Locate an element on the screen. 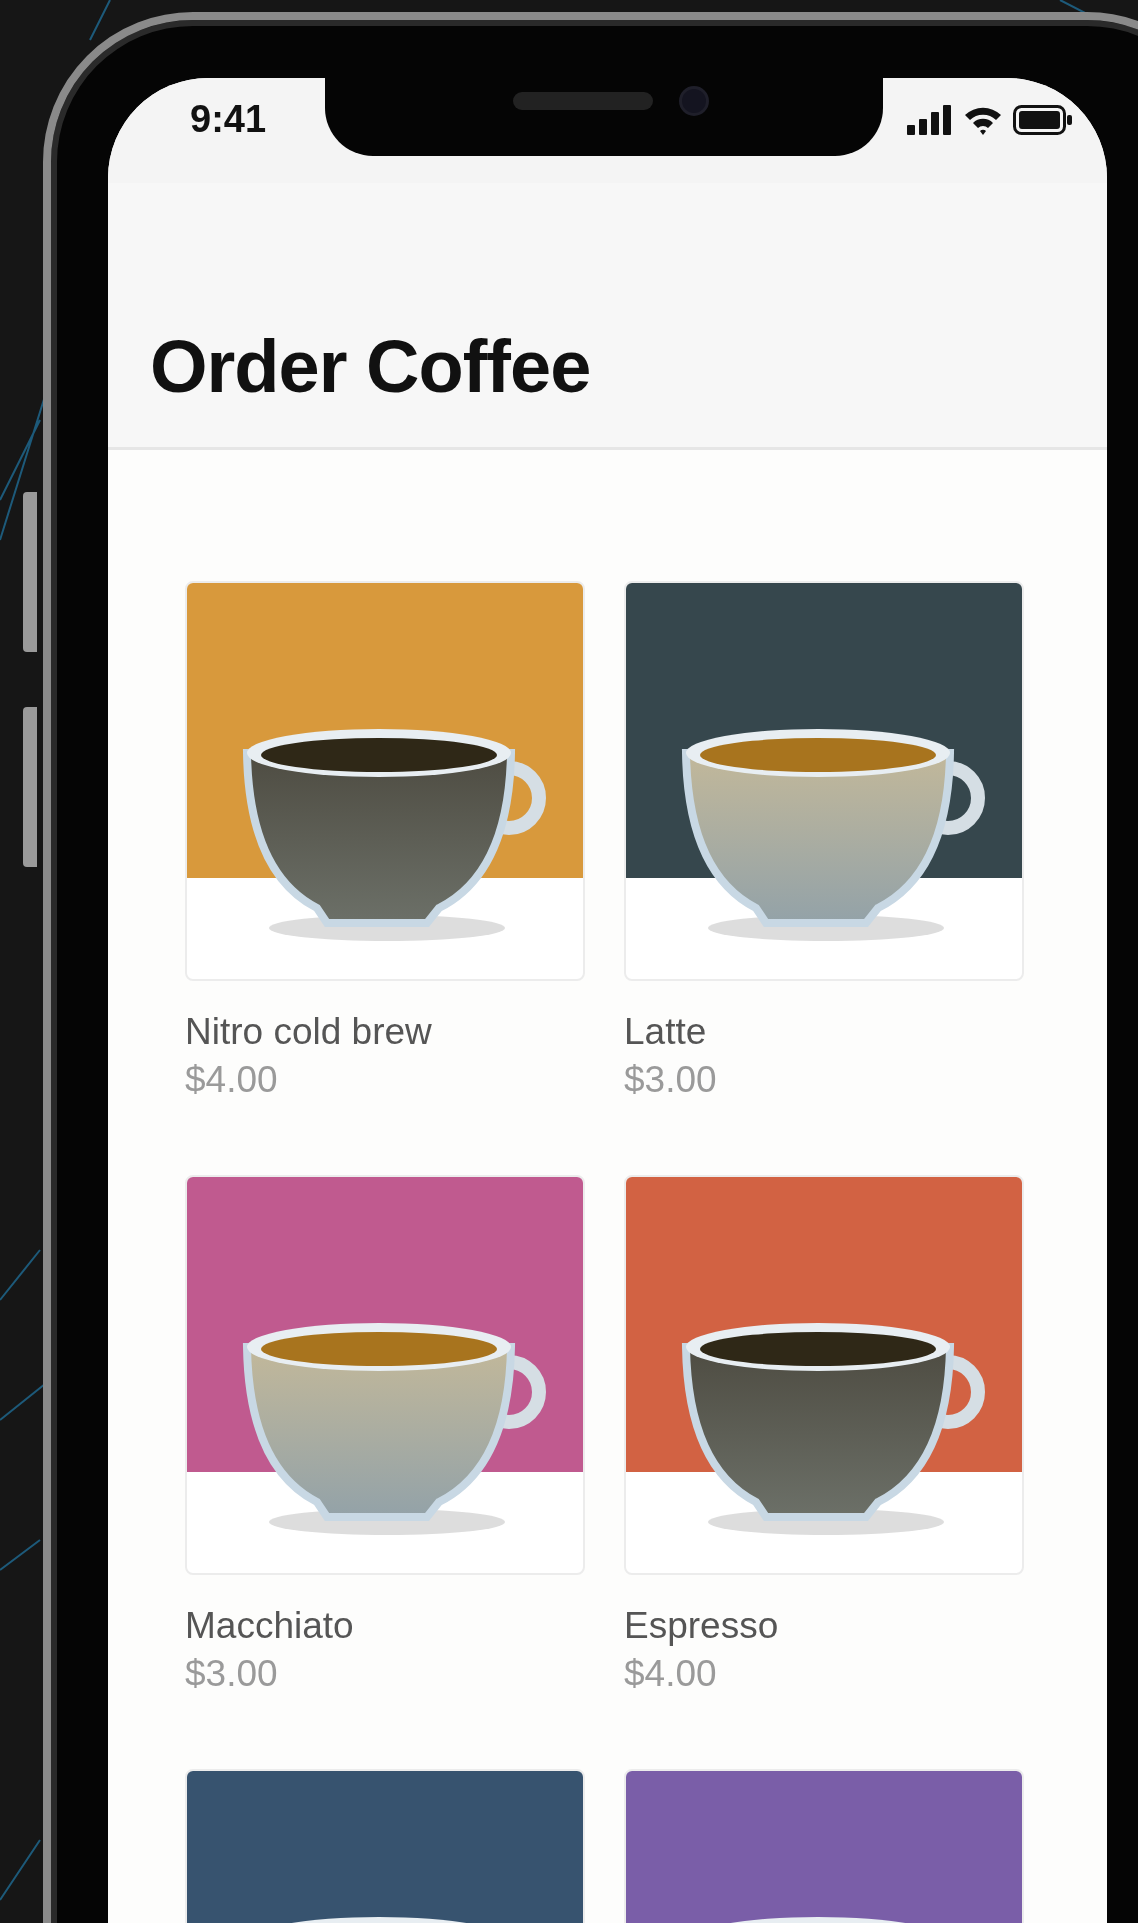 This screenshot has height=1923, width=1138. product-name: Macchiato is located at coordinates (270, 1626).